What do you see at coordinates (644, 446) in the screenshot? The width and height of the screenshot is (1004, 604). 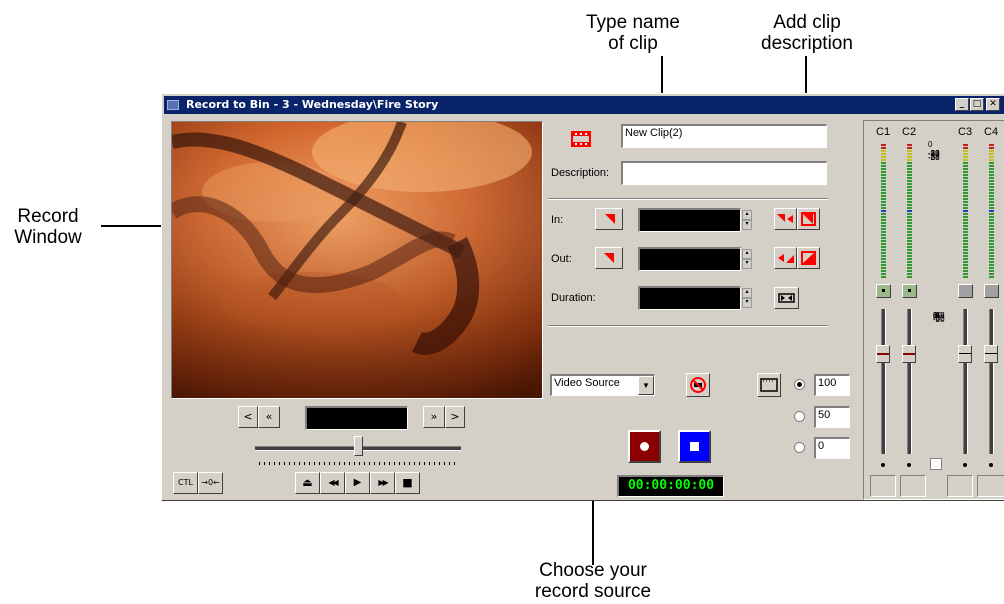 I see `record-button` at bounding box center [644, 446].